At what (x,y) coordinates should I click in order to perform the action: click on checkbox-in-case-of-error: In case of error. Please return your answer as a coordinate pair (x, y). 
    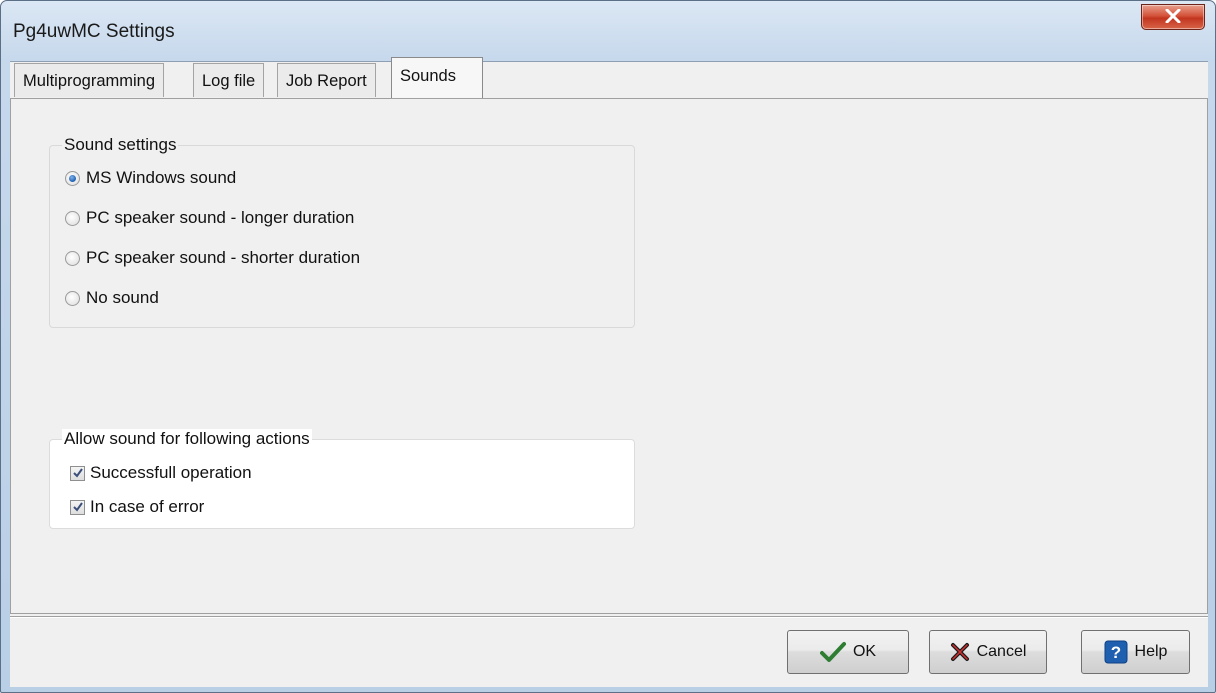
    Looking at the image, I should click on (137, 507).